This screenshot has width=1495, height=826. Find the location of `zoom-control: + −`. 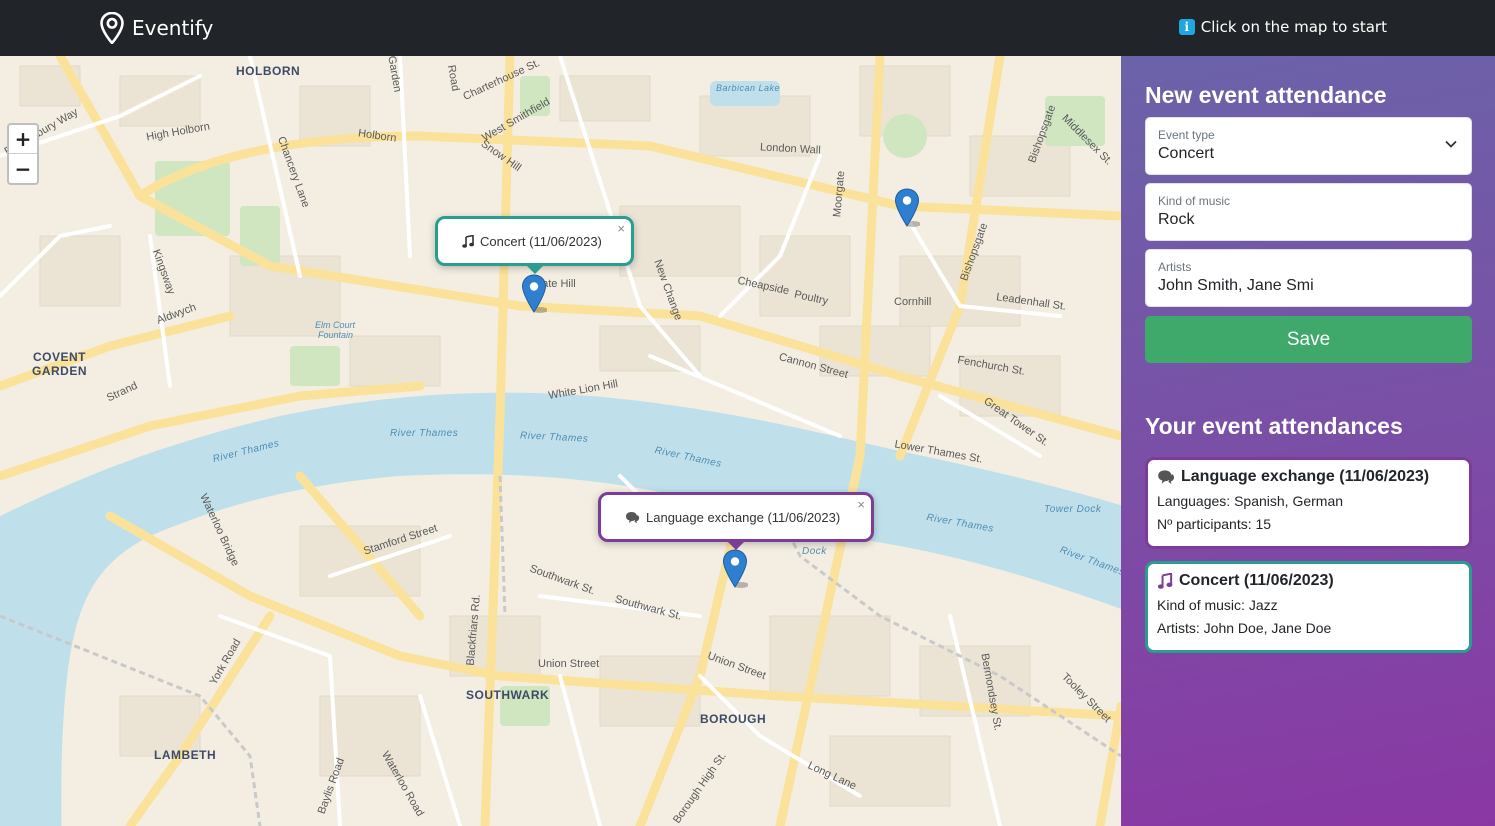

zoom-control: + − is located at coordinates (23, 154).